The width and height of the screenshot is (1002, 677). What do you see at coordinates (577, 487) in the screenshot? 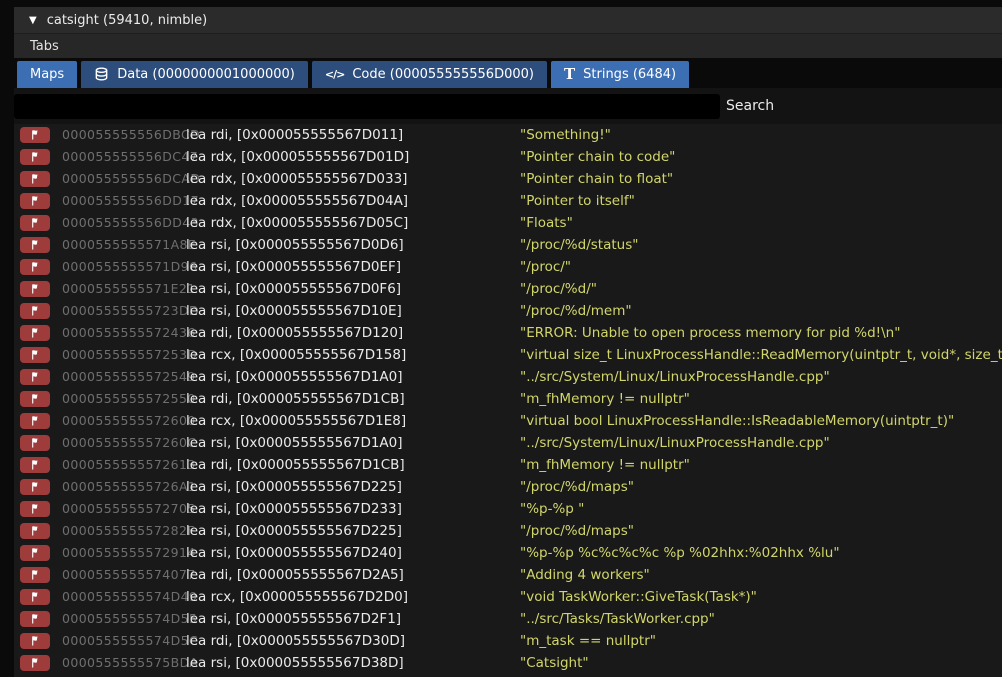
I see `row-string: "/proc/%d/maps"` at bounding box center [577, 487].